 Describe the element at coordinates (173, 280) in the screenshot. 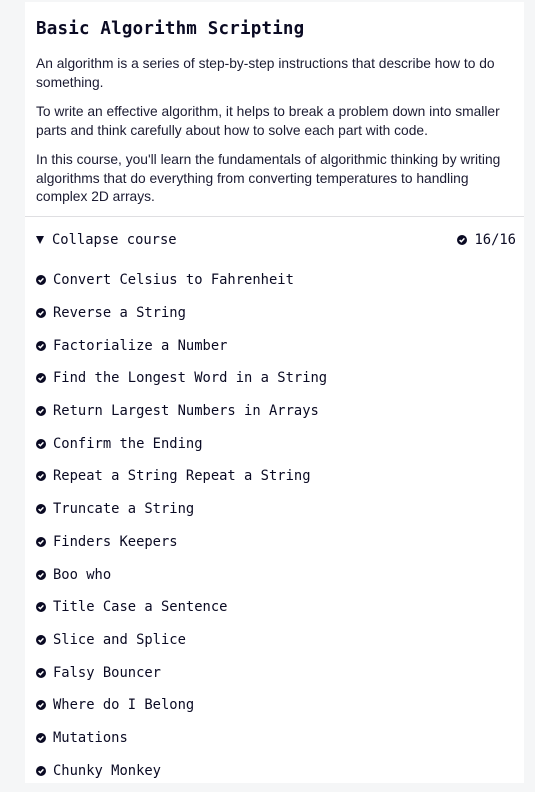

I see `lesson-title: Convert Celsius to Fahrenheit` at that location.